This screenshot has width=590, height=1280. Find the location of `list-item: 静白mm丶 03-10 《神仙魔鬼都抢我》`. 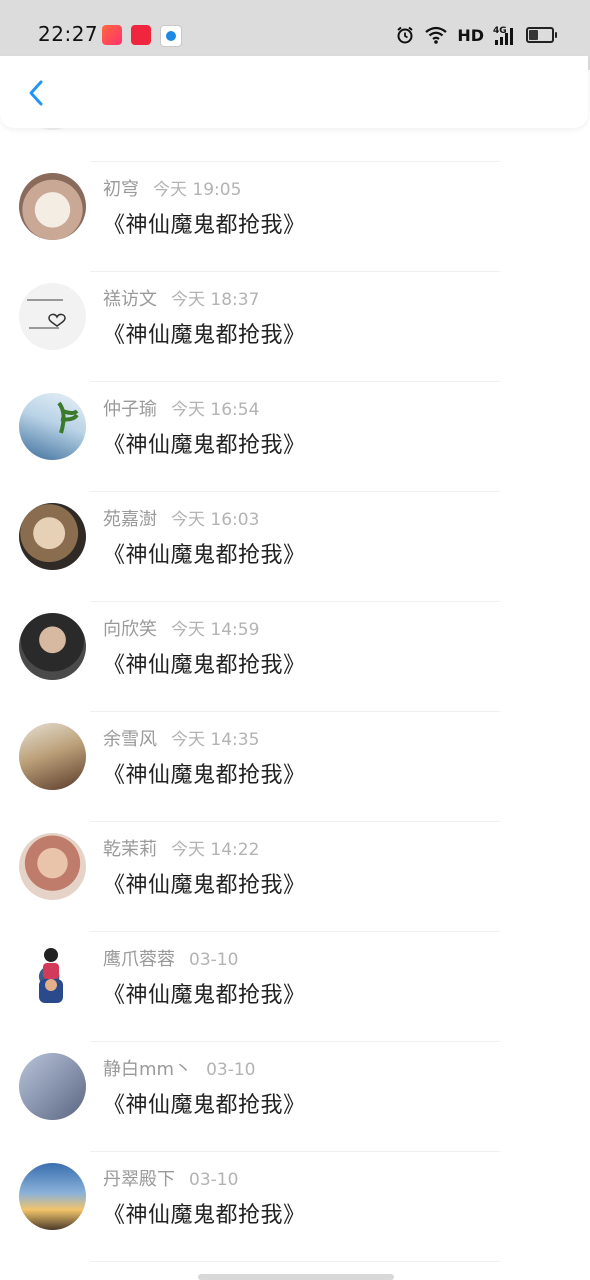

list-item: 静白mm丶 03-10 《神仙魔鬼都抢我》 is located at coordinates (295, 1097).